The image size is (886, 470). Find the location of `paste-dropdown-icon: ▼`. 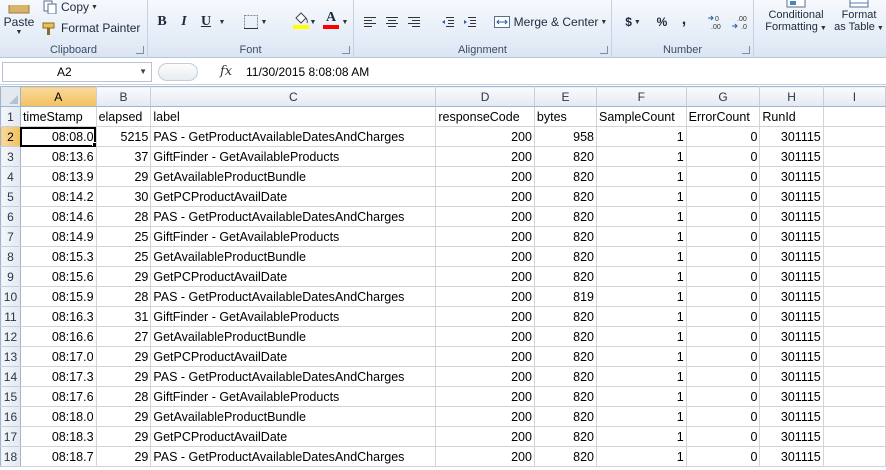

paste-dropdown-icon: ▼ is located at coordinates (19, 32).